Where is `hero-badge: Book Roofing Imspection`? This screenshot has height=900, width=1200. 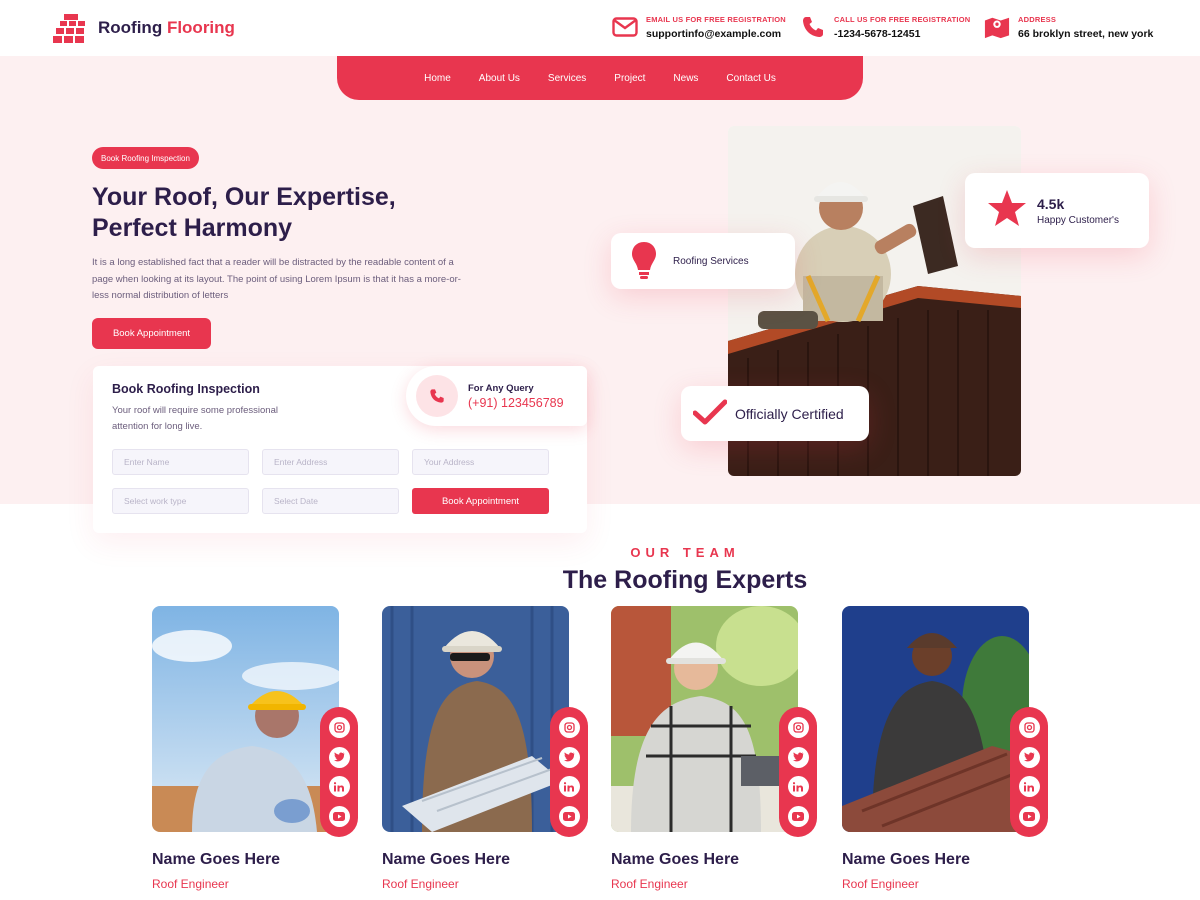 hero-badge: Book Roofing Imspection is located at coordinates (145, 158).